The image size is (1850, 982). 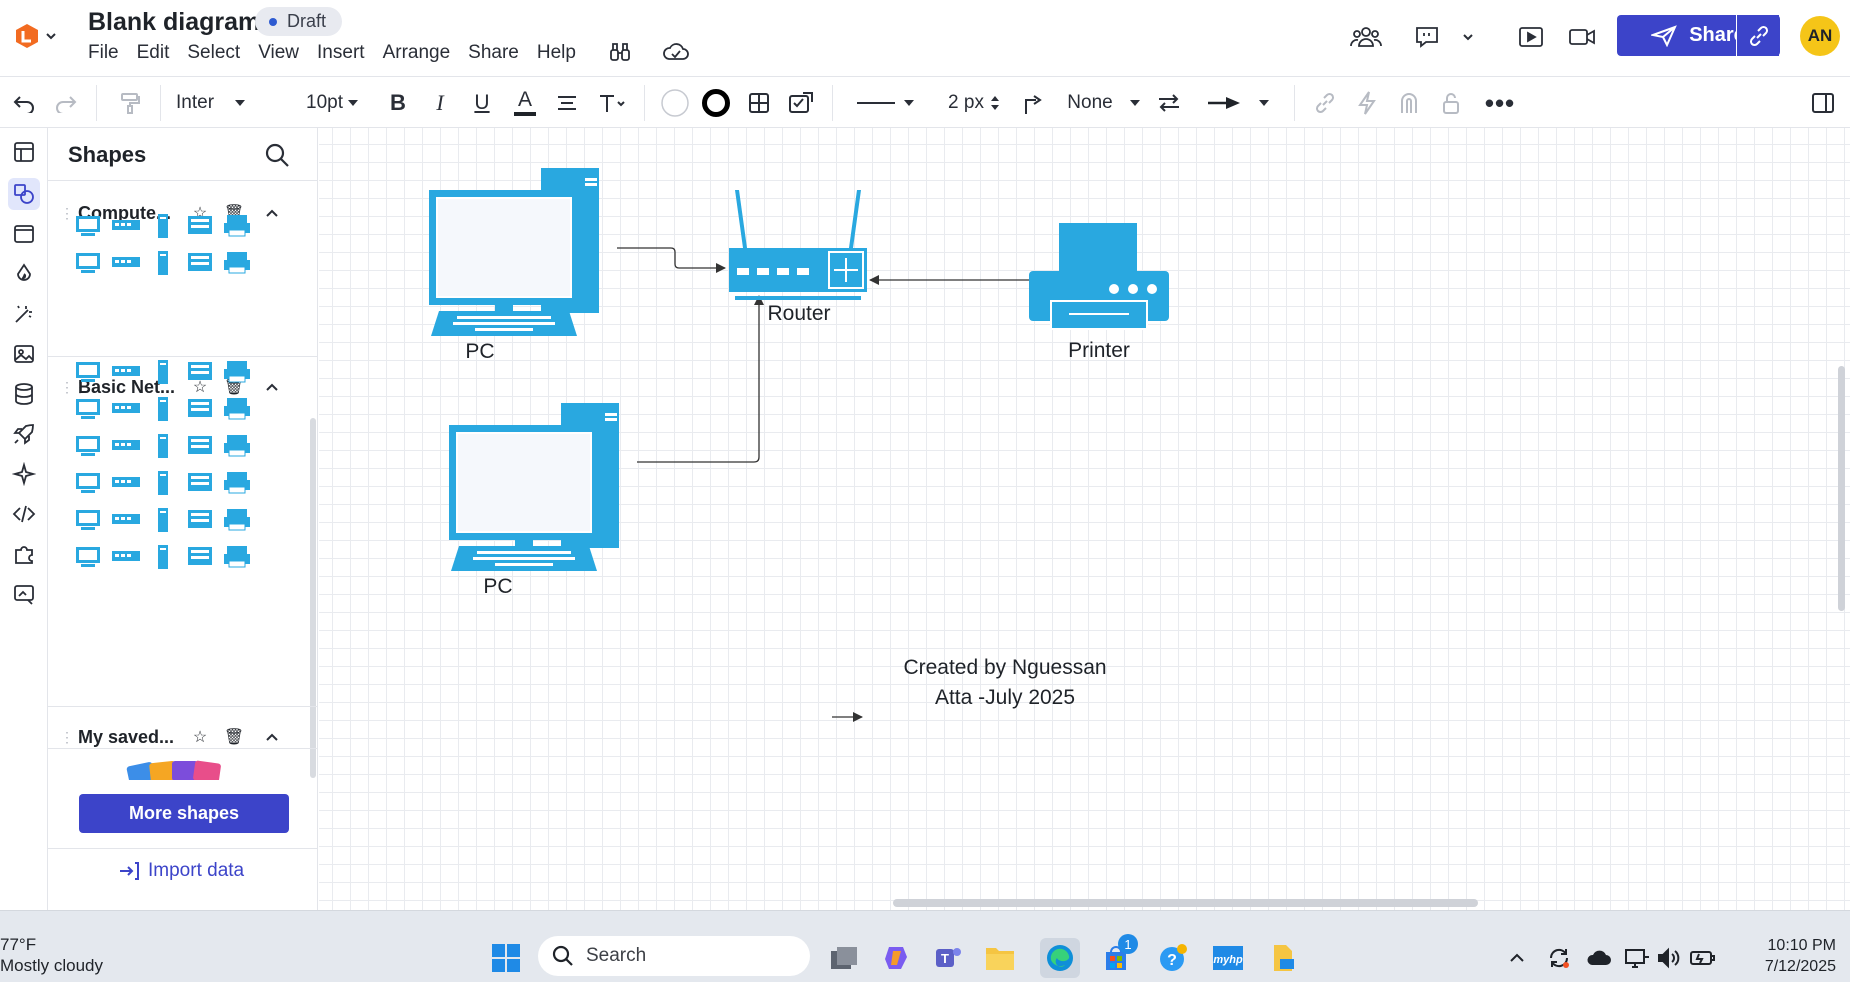 What do you see at coordinates (801, 103) in the screenshot?
I see `conditional-format-icon` at bounding box center [801, 103].